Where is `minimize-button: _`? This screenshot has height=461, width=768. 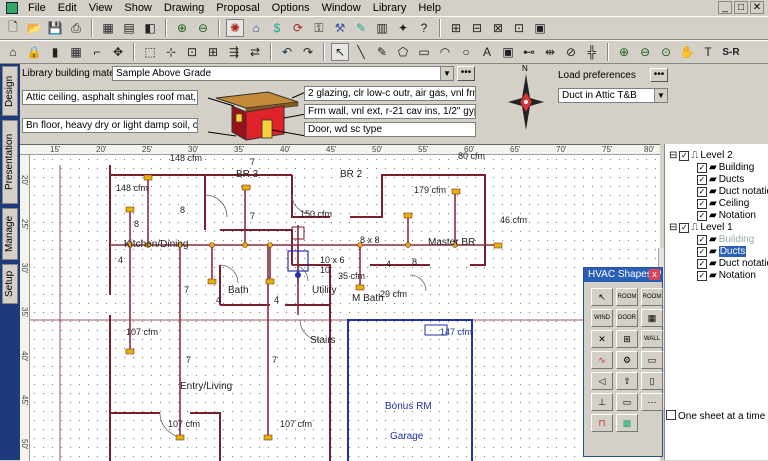 minimize-button: _ is located at coordinates (725, 7).